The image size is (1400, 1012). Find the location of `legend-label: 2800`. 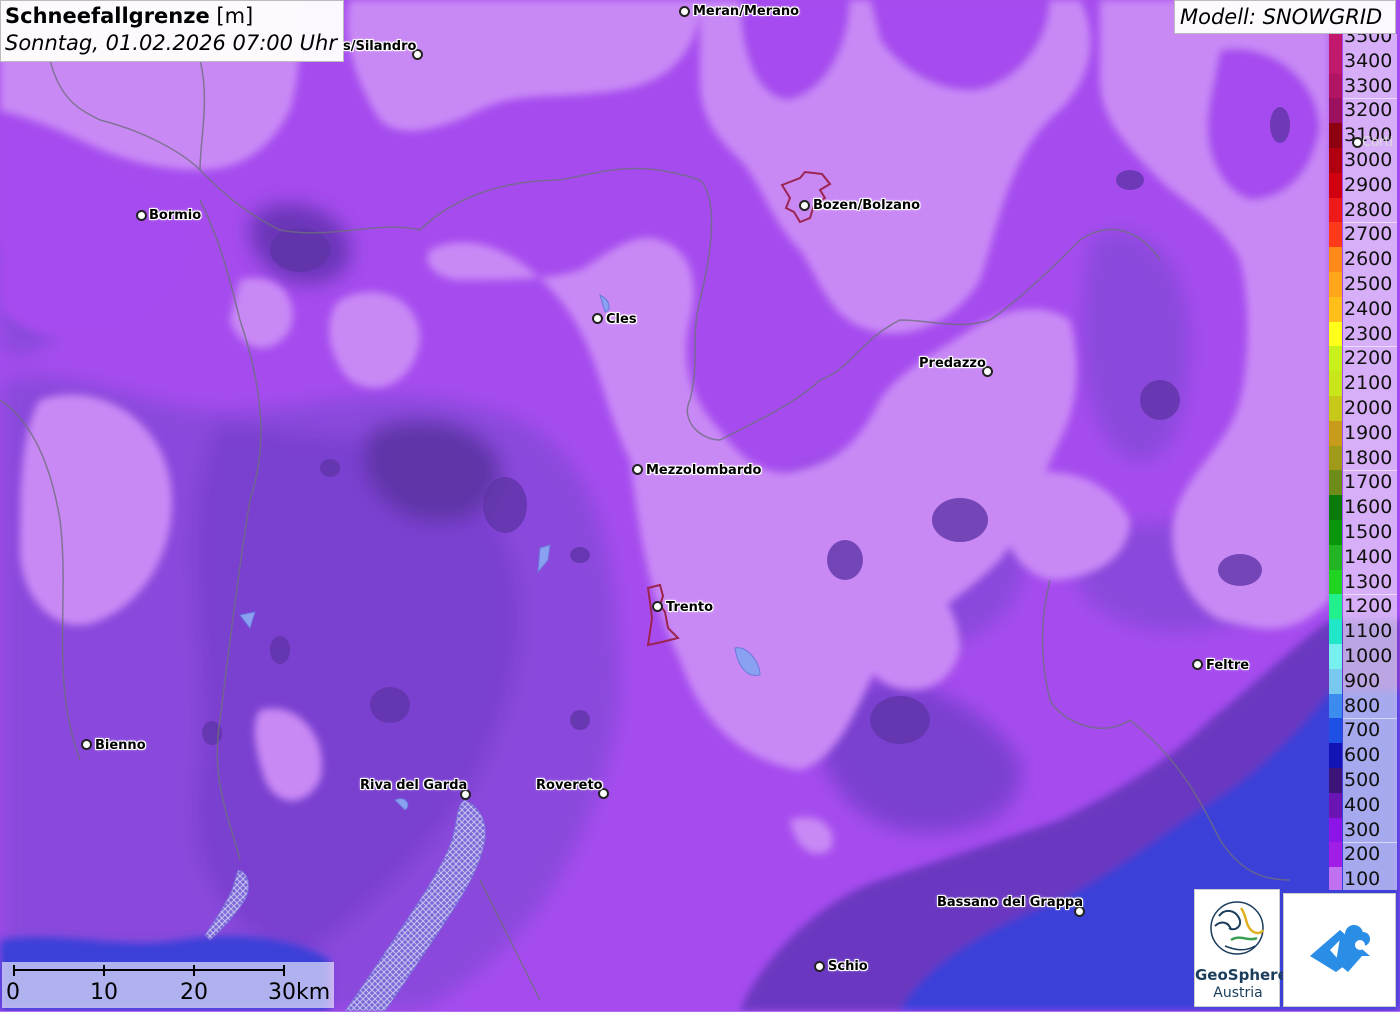

legend-label: 2800 is located at coordinates (1370, 210).